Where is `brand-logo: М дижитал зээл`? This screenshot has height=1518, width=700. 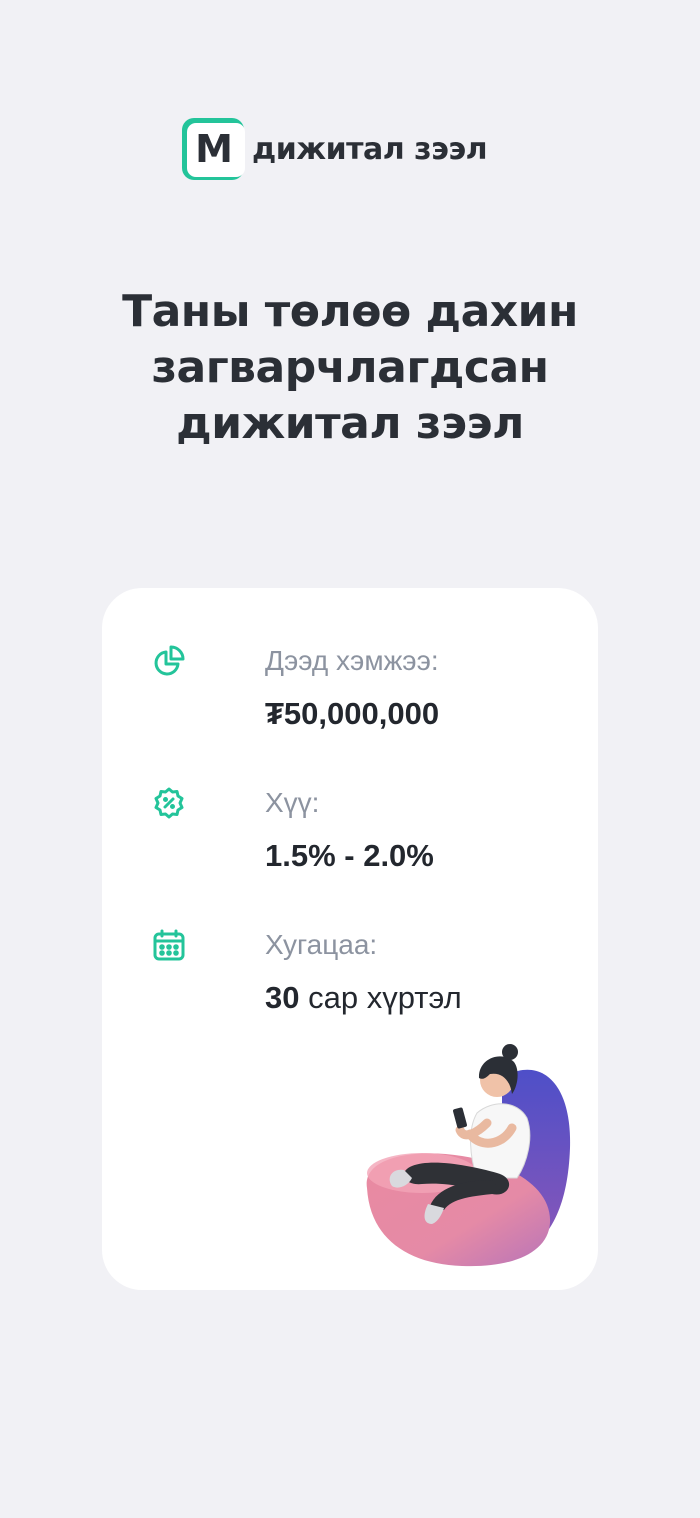
brand-logo: М дижитал зээл is located at coordinates (334, 149).